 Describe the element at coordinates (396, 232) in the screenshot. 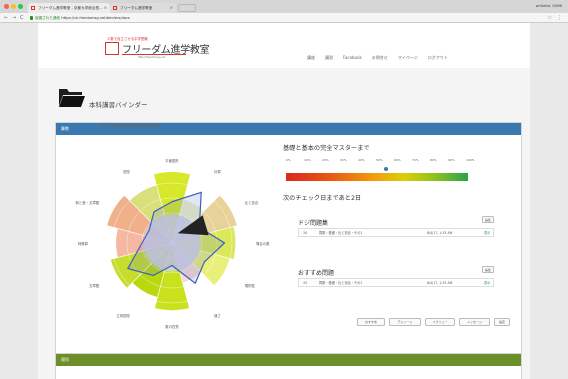

I see `list-item: 34 算数・基礎・比と割合・その1 8/4/17, 1:33 AM 表示` at that location.